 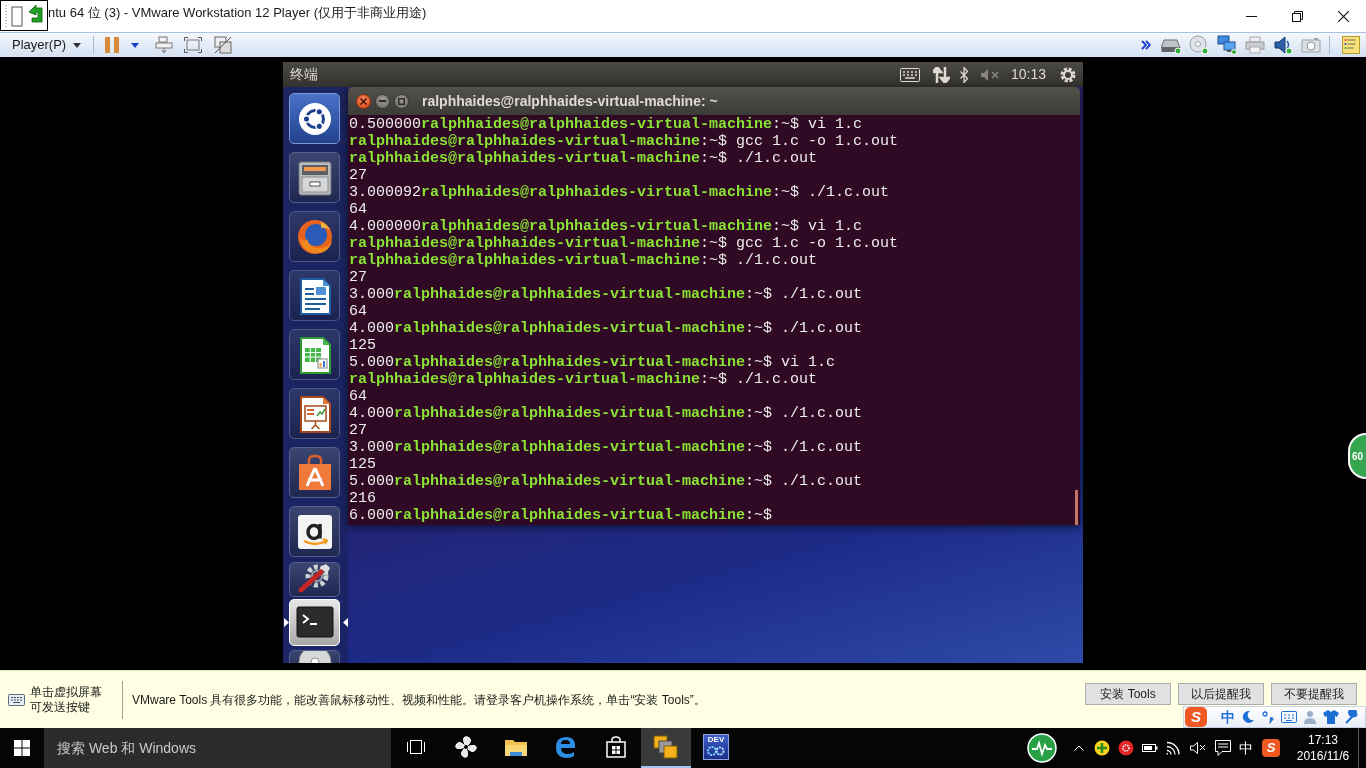 What do you see at coordinates (716, 740) in the screenshot?
I see `app-icon-label: DEV` at bounding box center [716, 740].